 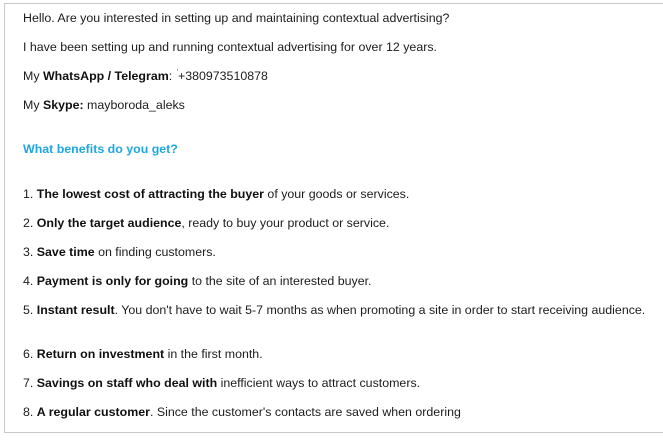 I want to click on benefit-text: in the first month., so click(x=213, y=354).